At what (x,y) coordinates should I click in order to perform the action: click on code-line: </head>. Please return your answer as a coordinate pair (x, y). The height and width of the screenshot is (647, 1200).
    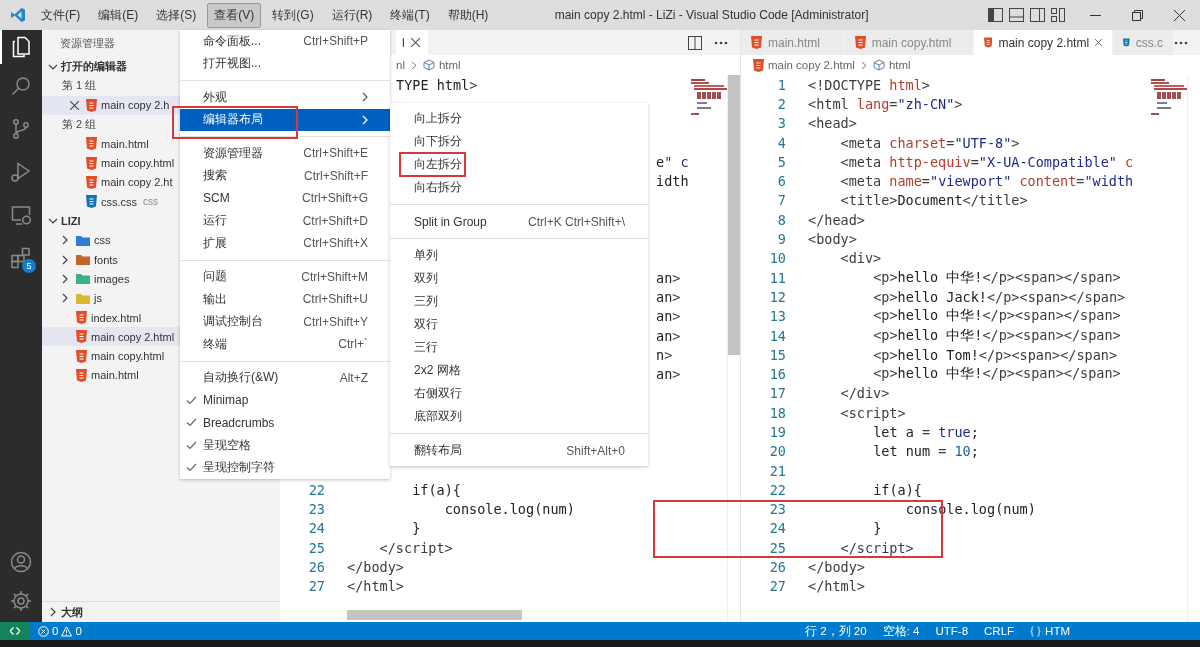
    Looking at the image, I should click on (836, 219).